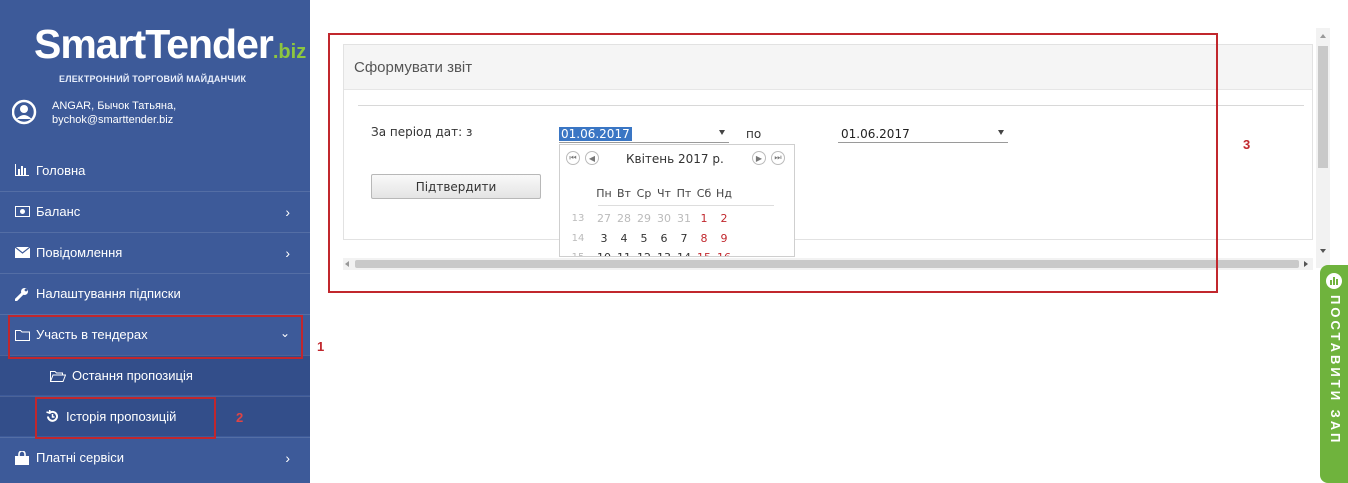 The height and width of the screenshot is (483, 1348). I want to click on vertical-scrollbar, so click(1323, 148).